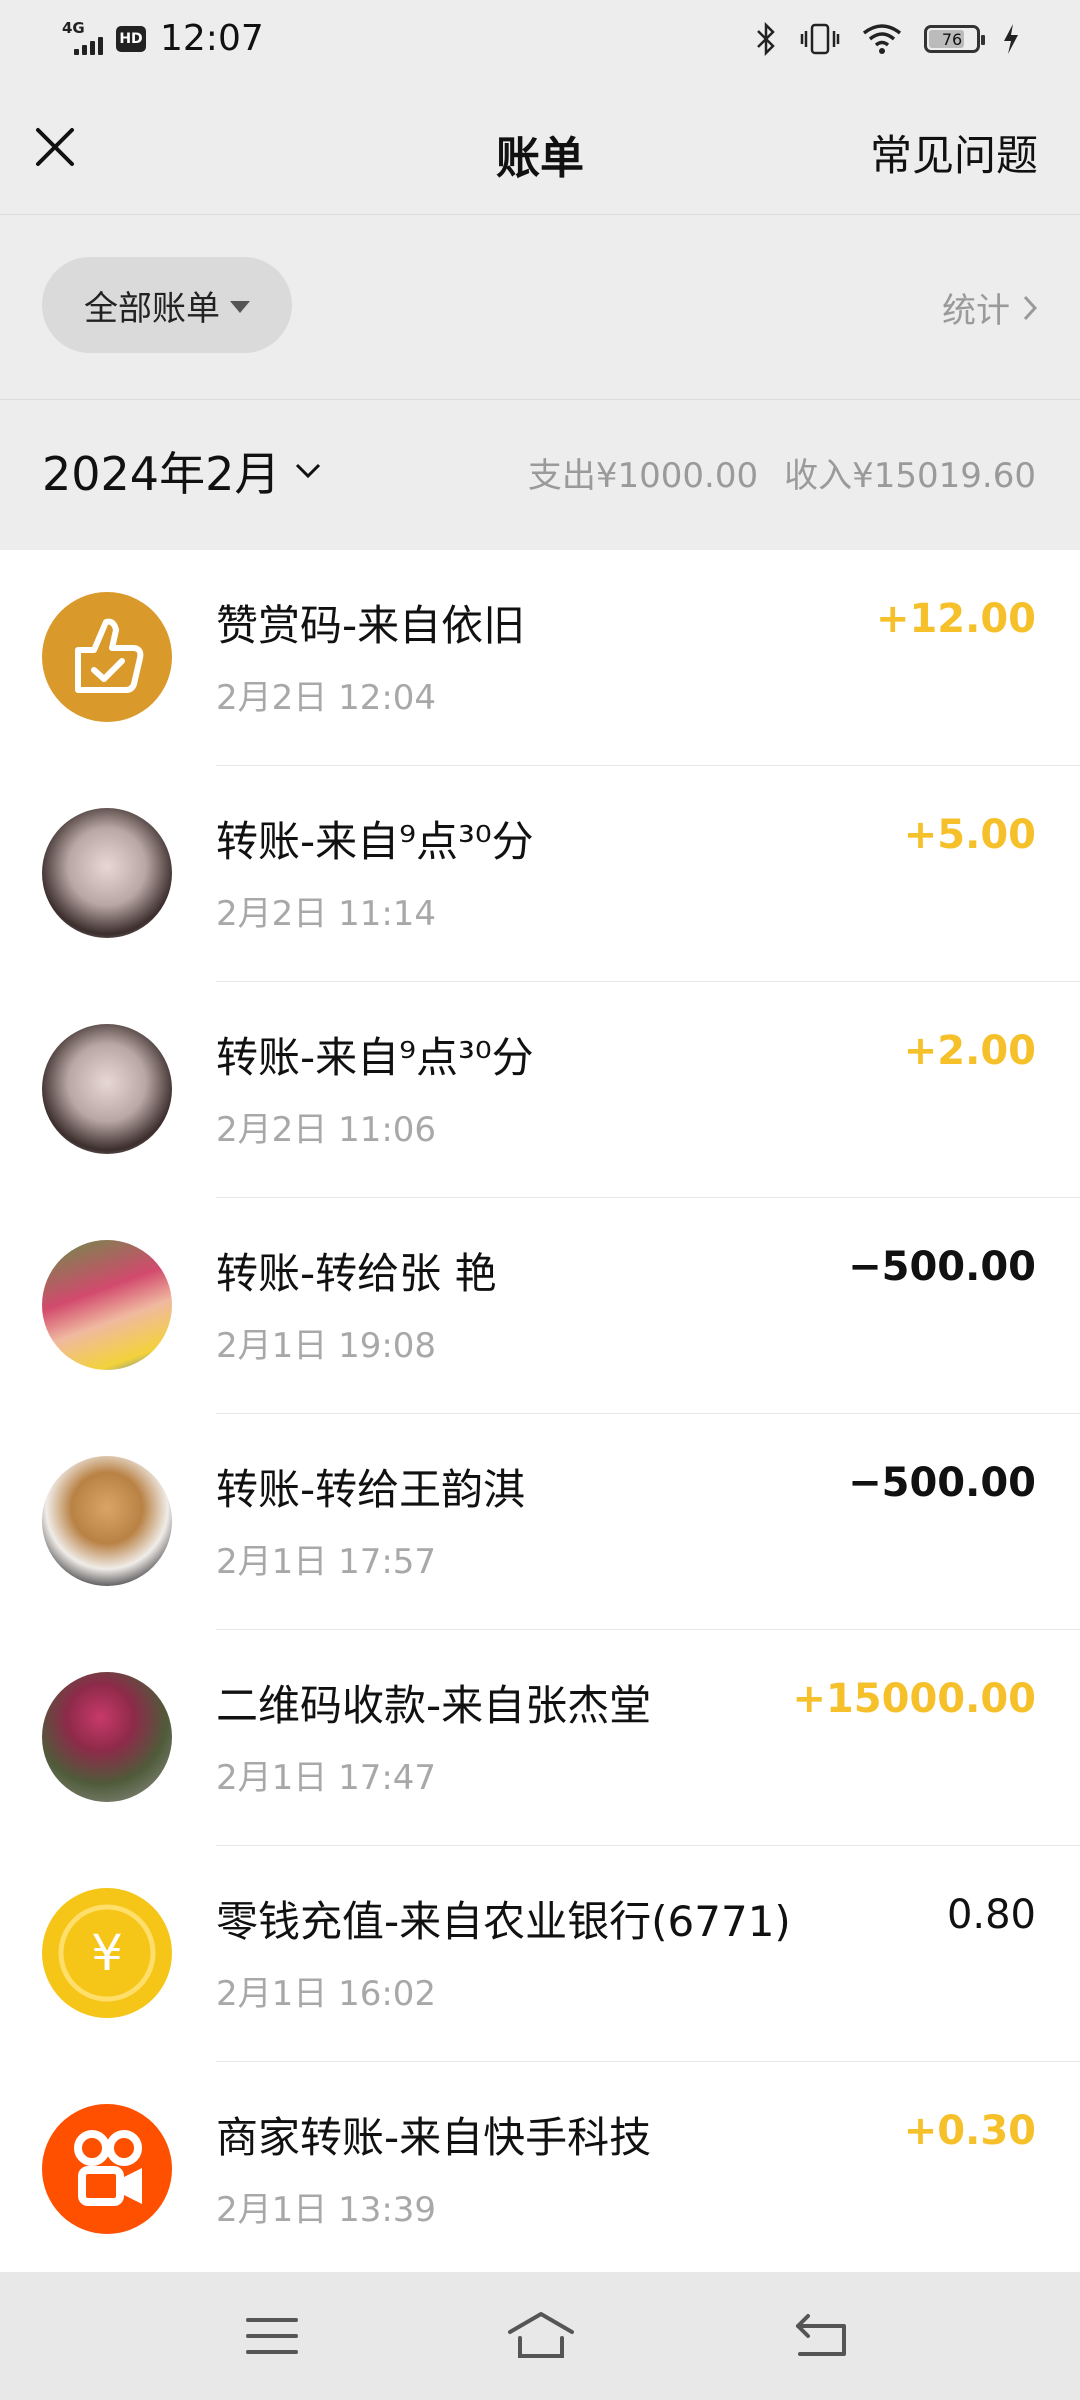 The height and width of the screenshot is (2400, 1080). Describe the element at coordinates (434, 1705) in the screenshot. I see `transaction-title: 二维码收款-来自张杰堂` at that location.